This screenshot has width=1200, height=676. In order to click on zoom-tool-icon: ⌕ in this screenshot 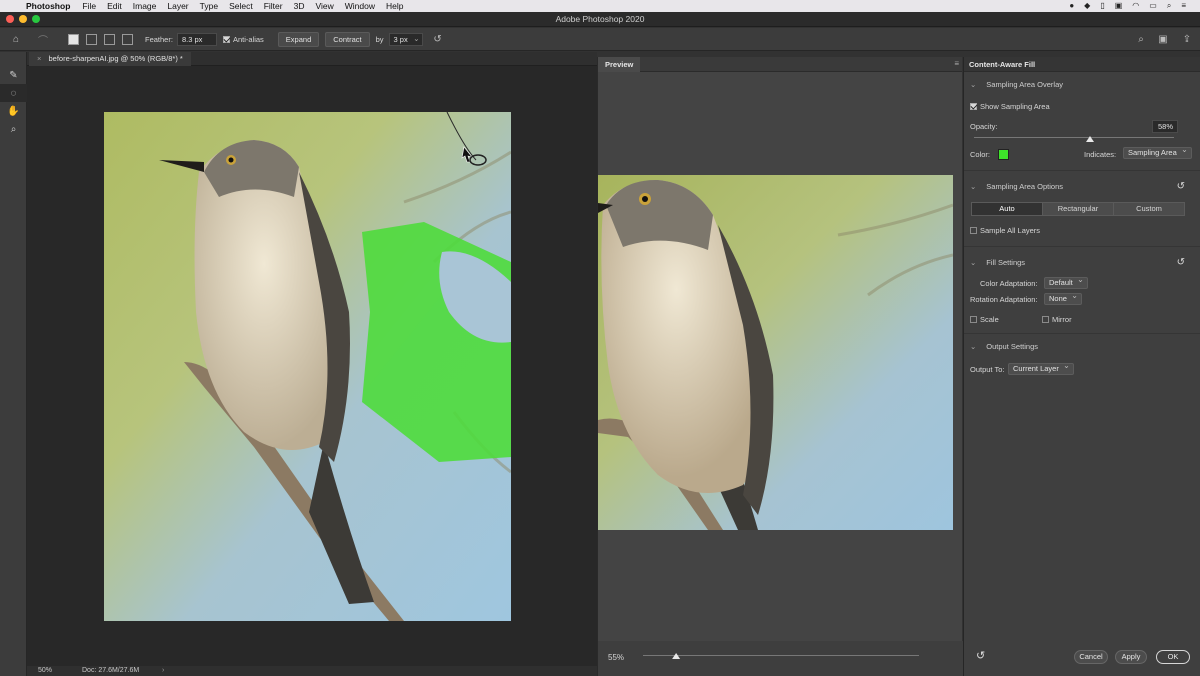, I will do `click(13, 129)`.